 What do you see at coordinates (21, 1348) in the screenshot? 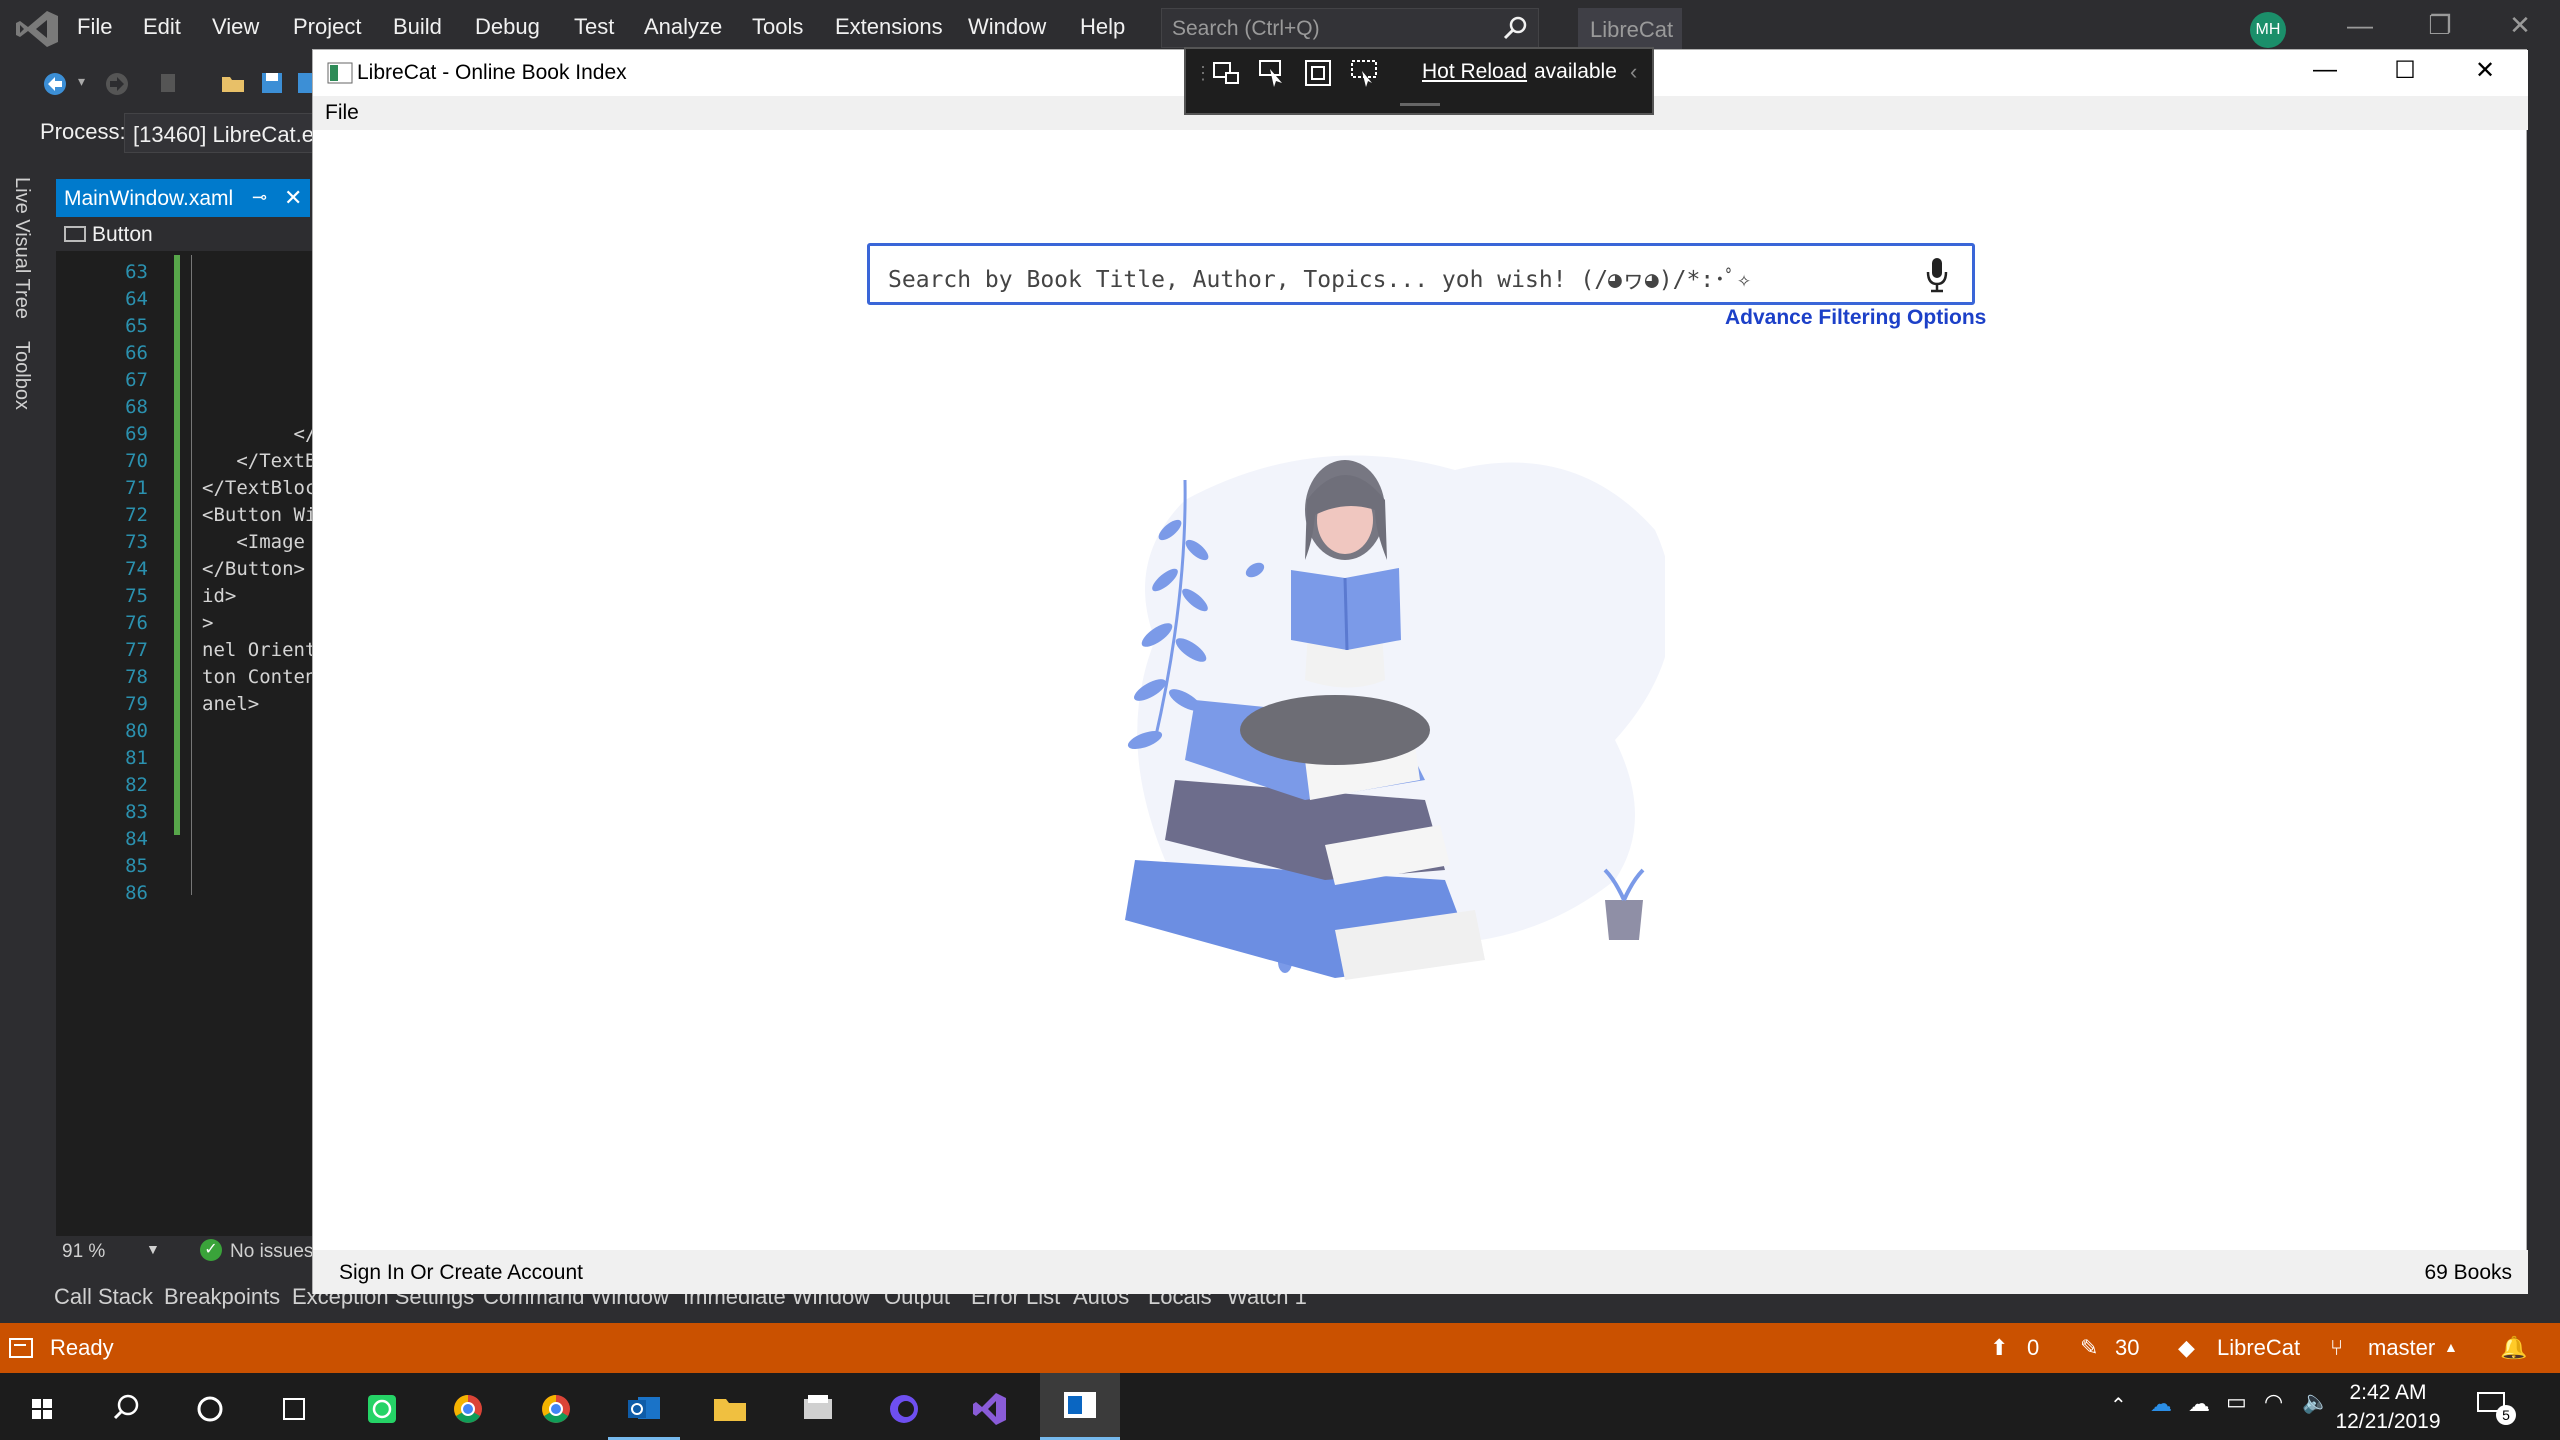
I see `output-icon` at bounding box center [21, 1348].